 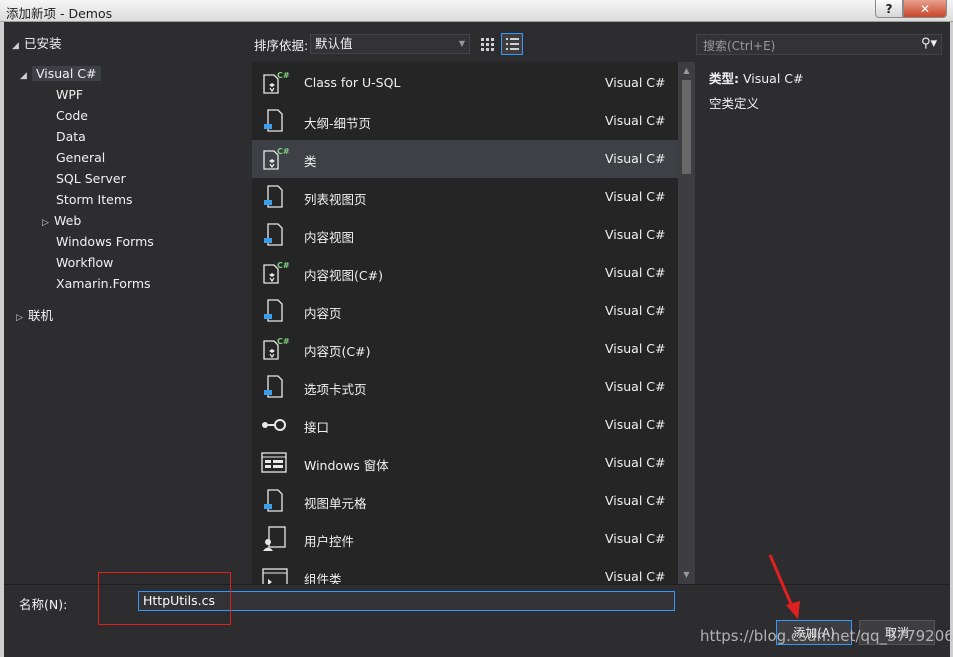 I want to click on template-type: 类型: Visual C#, so click(x=756, y=77).